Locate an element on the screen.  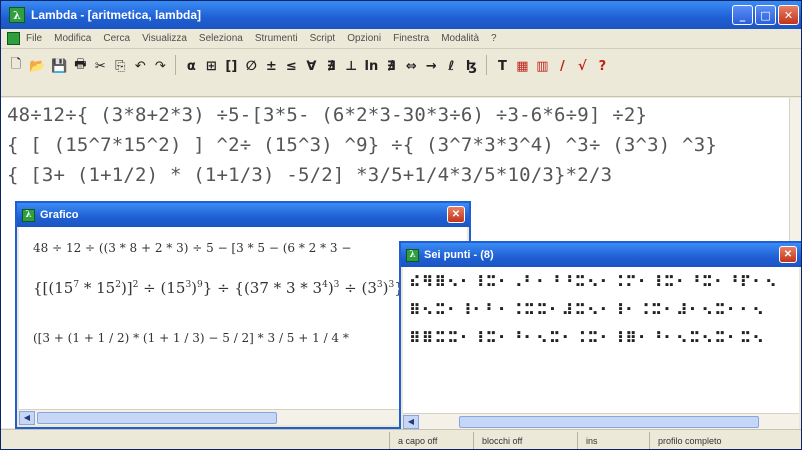
forall-button: ∀ is located at coordinates (311, 66).